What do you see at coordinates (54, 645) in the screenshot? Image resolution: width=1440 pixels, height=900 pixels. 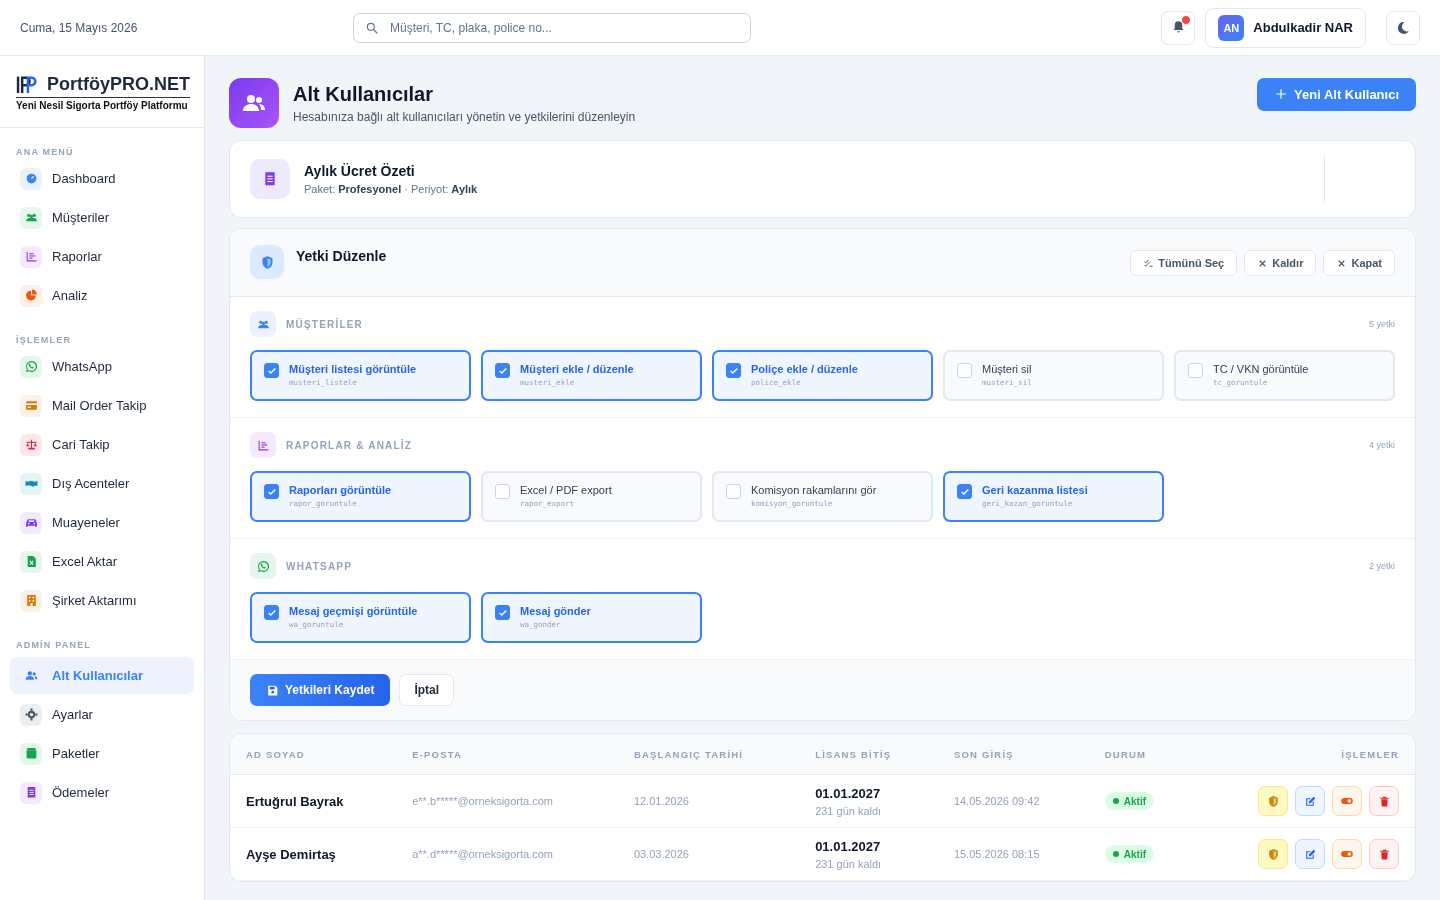 I see `menu-section-title: ADMİN PANEL` at bounding box center [54, 645].